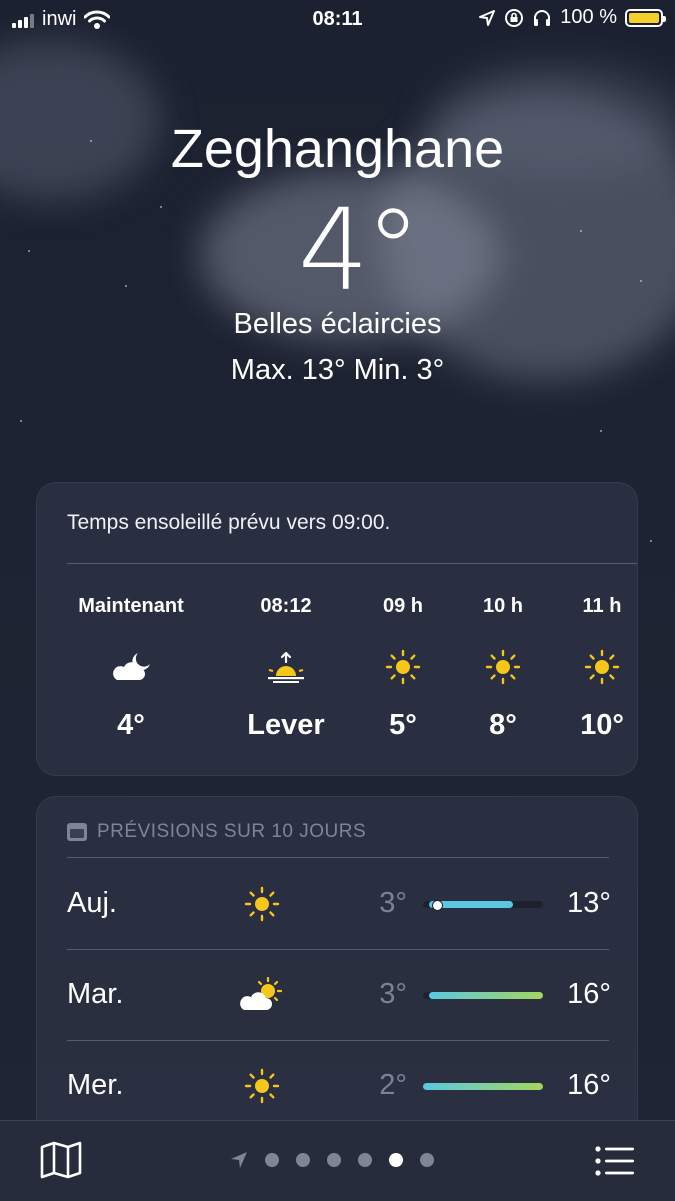 Image resolution: width=675 pixels, height=1201 pixels. What do you see at coordinates (337, 19) in the screenshot?
I see `status-bar: inwi 08:11 100 %` at bounding box center [337, 19].